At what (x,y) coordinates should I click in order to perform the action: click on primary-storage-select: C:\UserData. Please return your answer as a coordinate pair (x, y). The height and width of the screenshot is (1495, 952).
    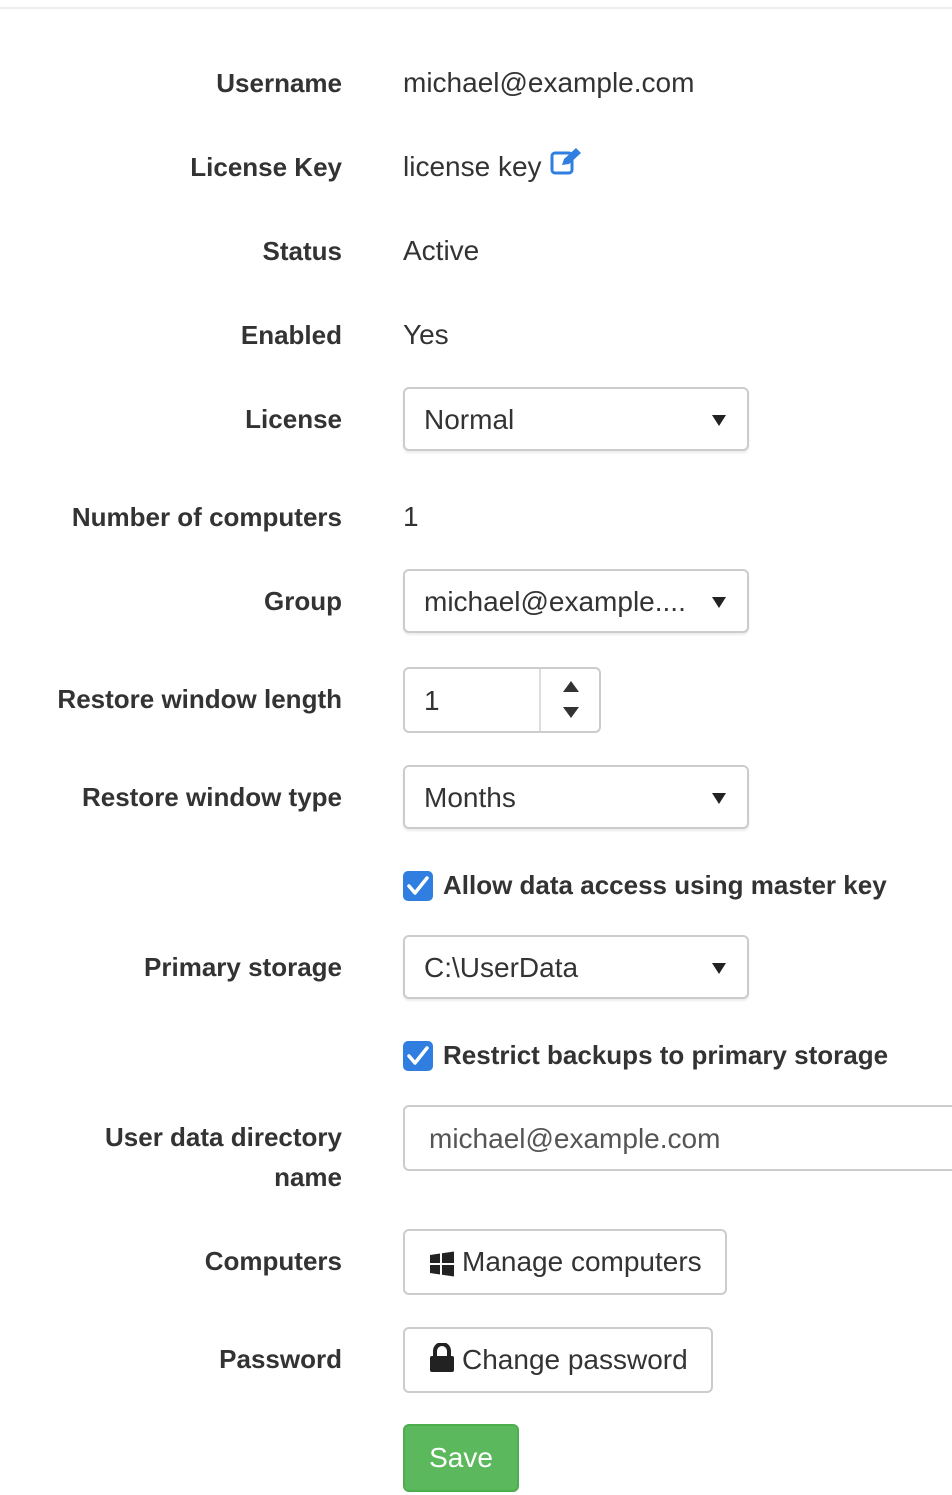
    Looking at the image, I should click on (576, 967).